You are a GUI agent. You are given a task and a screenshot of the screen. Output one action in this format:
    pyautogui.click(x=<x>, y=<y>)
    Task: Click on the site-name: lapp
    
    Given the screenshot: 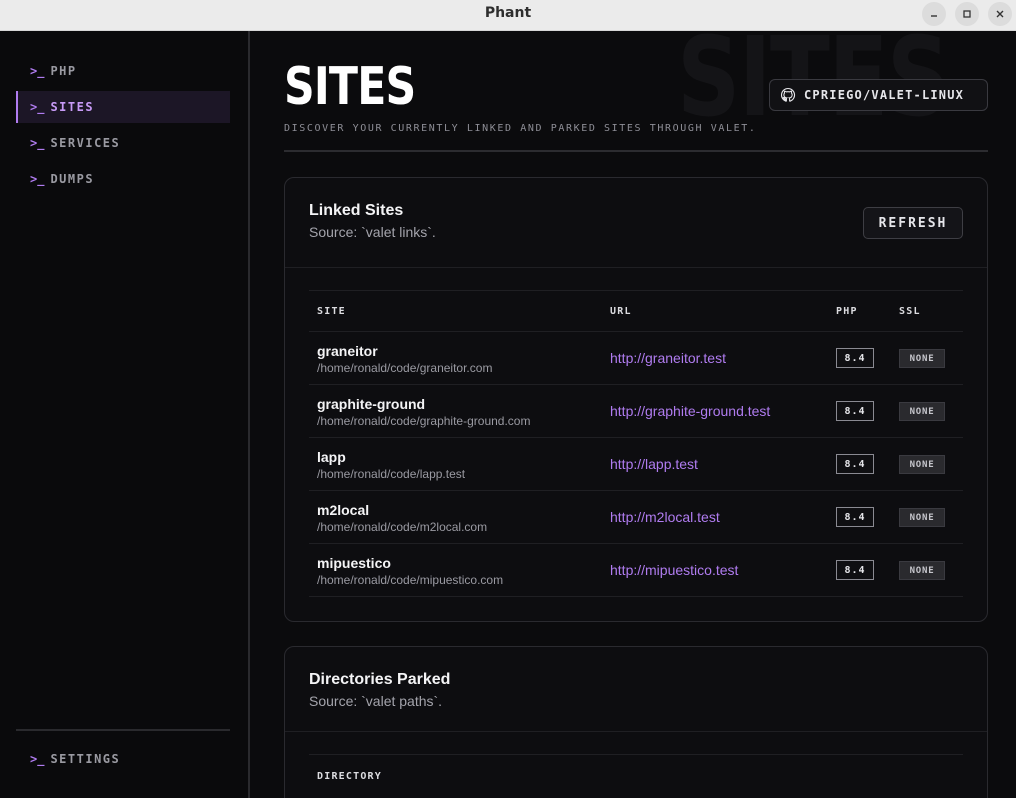 What is the action you would take?
    pyautogui.click(x=331, y=457)
    